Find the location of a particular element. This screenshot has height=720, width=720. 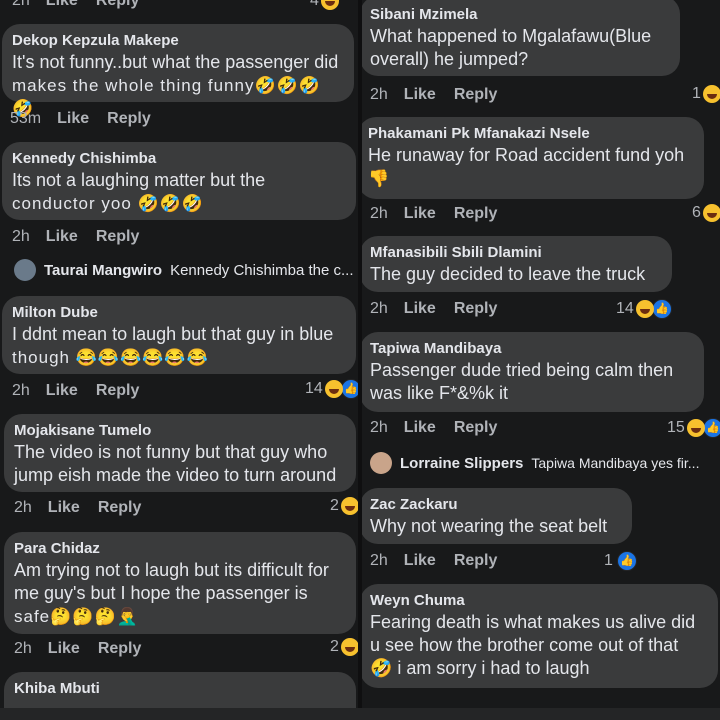

commenter-name: Kennedy Chishimba is located at coordinates (178, 159).